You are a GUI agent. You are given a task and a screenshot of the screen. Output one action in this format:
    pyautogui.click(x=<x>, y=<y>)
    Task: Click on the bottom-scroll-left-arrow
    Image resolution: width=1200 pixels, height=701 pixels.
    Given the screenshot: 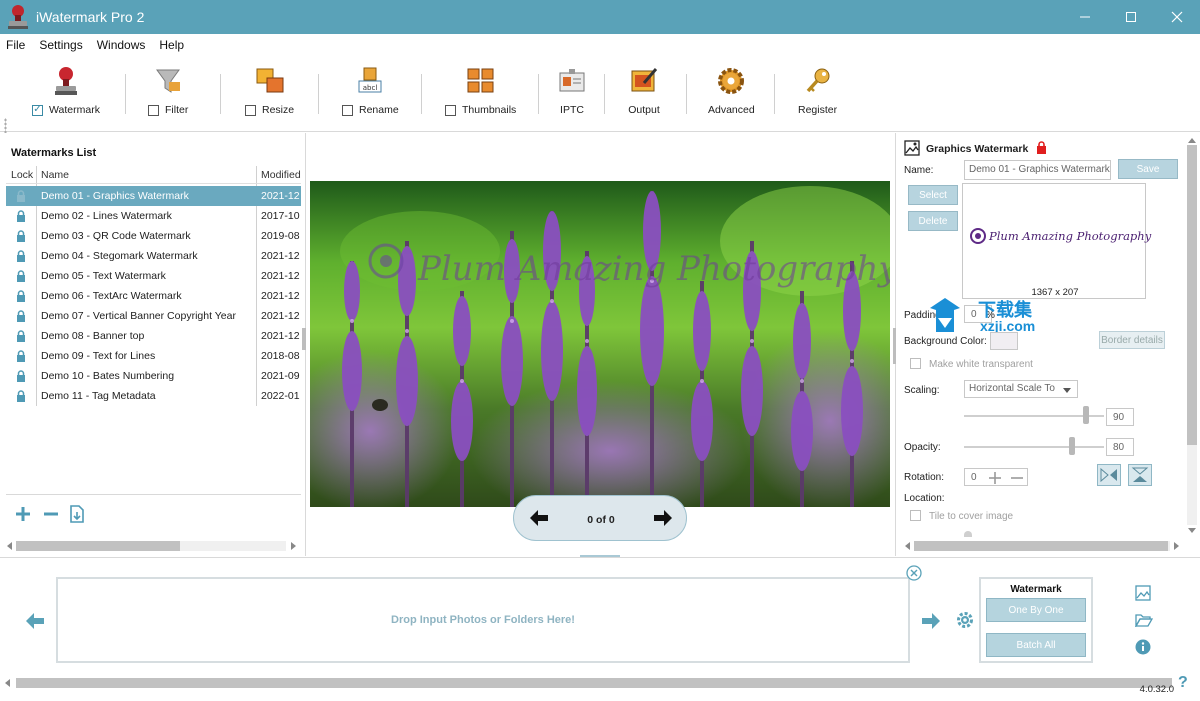 What is the action you would take?
    pyautogui.click(x=8, y=683)
    